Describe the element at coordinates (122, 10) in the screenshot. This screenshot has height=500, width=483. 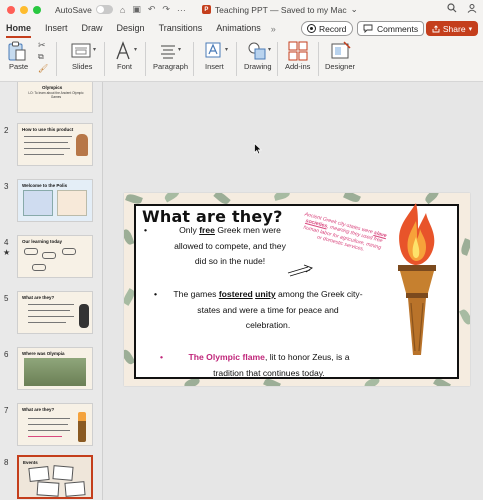
I see `home-icon: ⌂` at that location.